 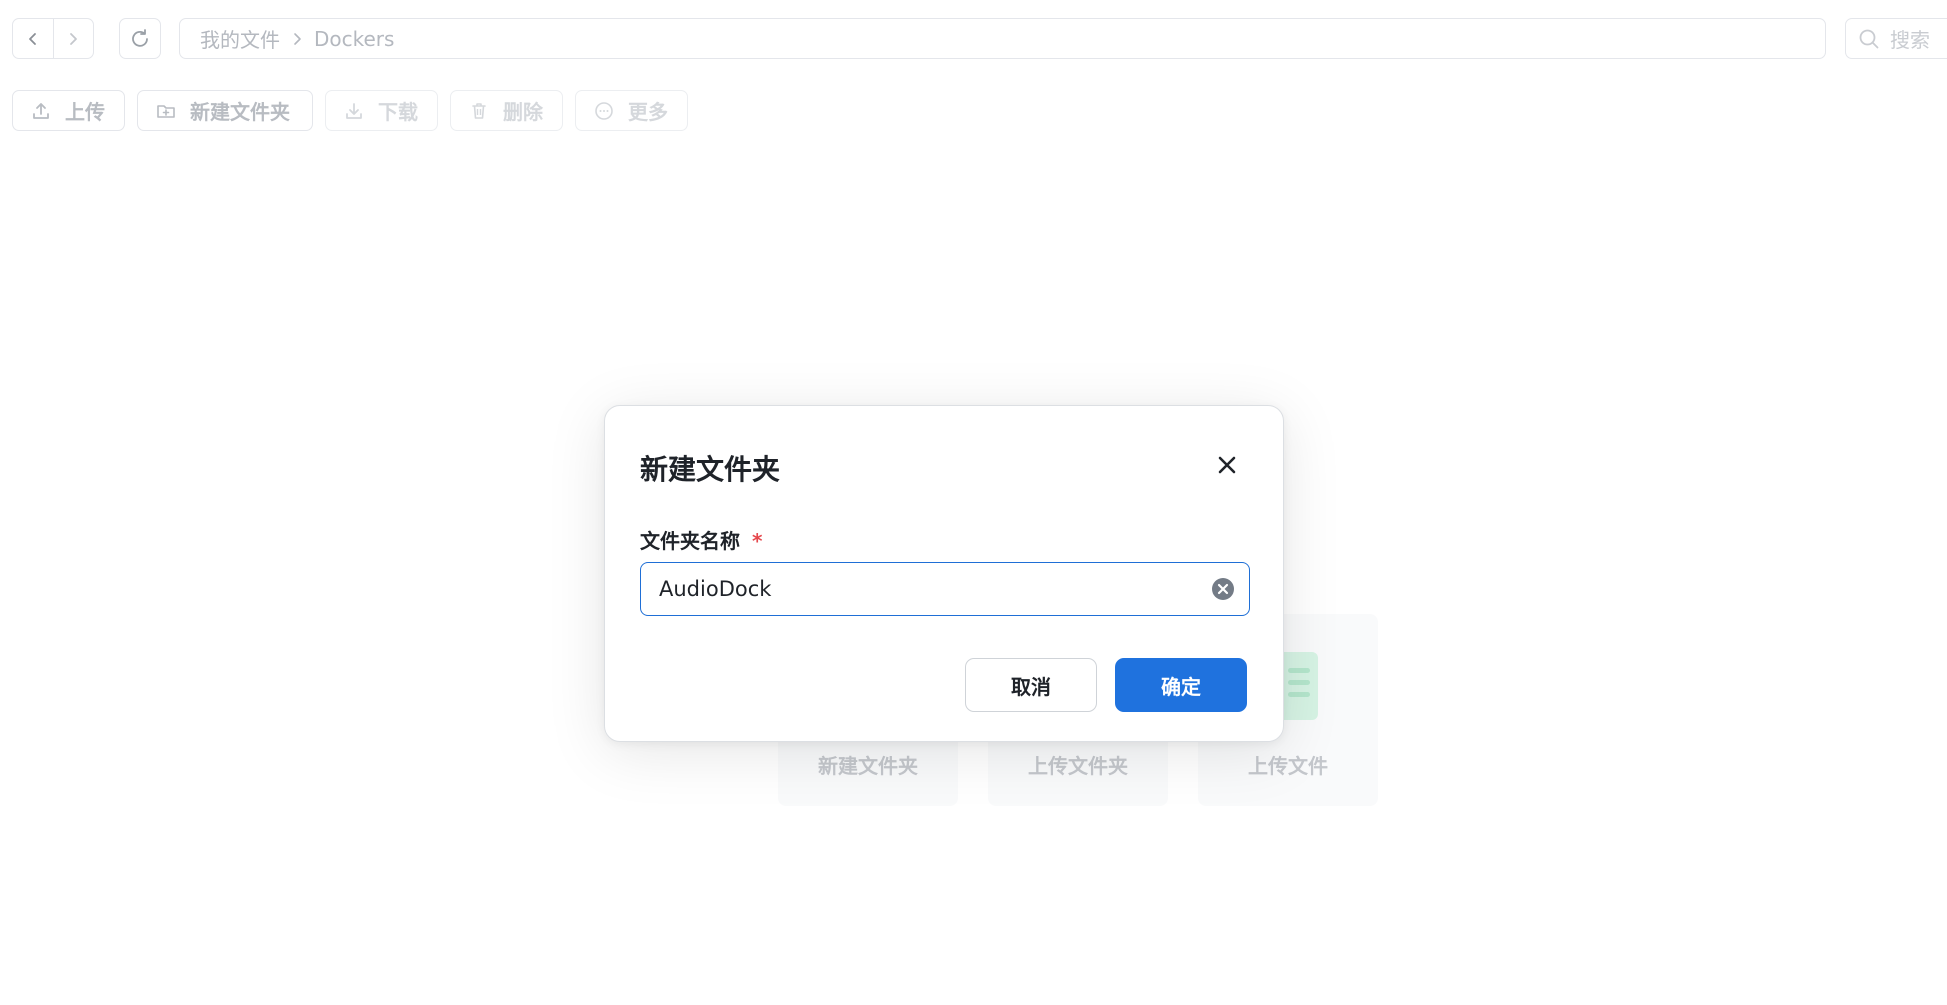 What do you see at coordinates (85, 112) in the screenshot?
I see `upload-label: 上传` at bounding box center [85, 112].